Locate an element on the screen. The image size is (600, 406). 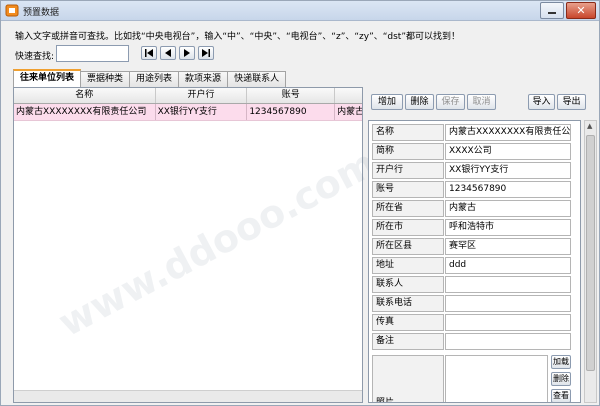
quick-search-input is located at coordinates (92, 53).